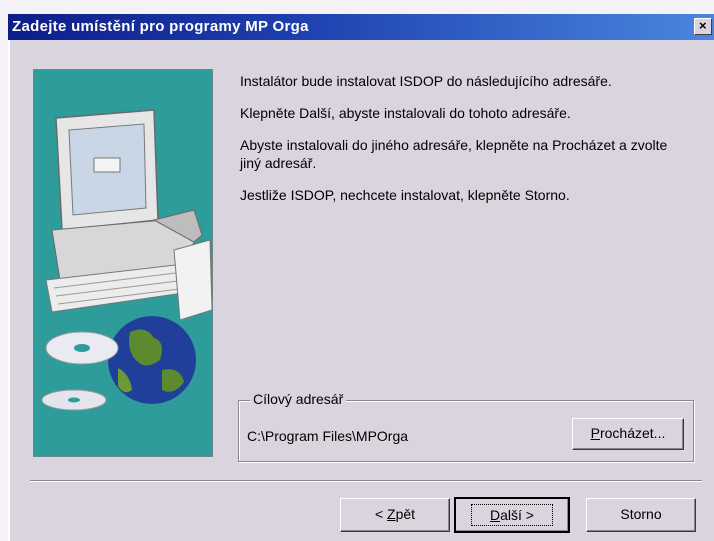  What do you see at coordinates (391, 514) in the screenshot?
I see `back-mnemonic: Z` at bounding box center [391, 514].